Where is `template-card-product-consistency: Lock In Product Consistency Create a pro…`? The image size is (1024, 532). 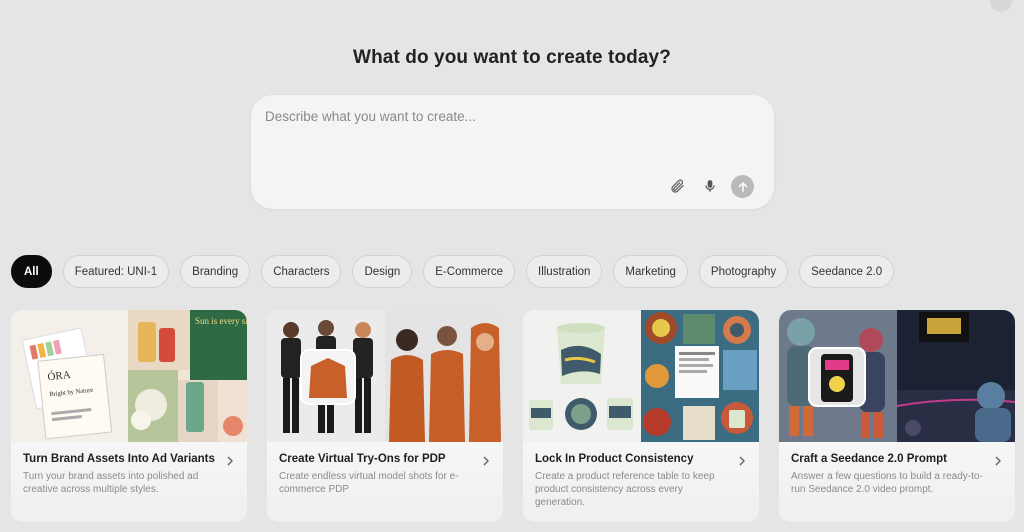
template-card-product-consistency: Lock In Product Consistency Create a pro… is located at coordinates (641, 416).